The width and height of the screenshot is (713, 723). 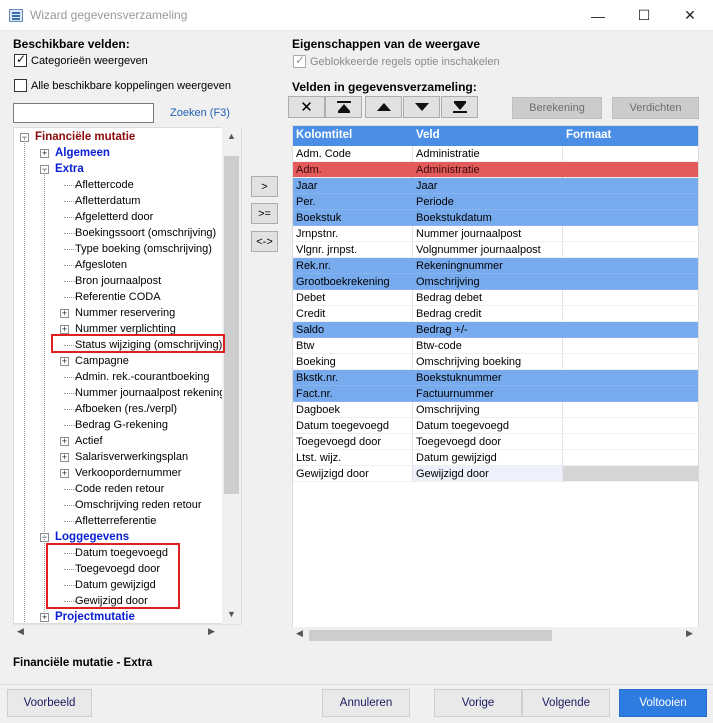 I want to click on cell-kolomtitel: Jrnpstnr., so click(x=353, y=234).